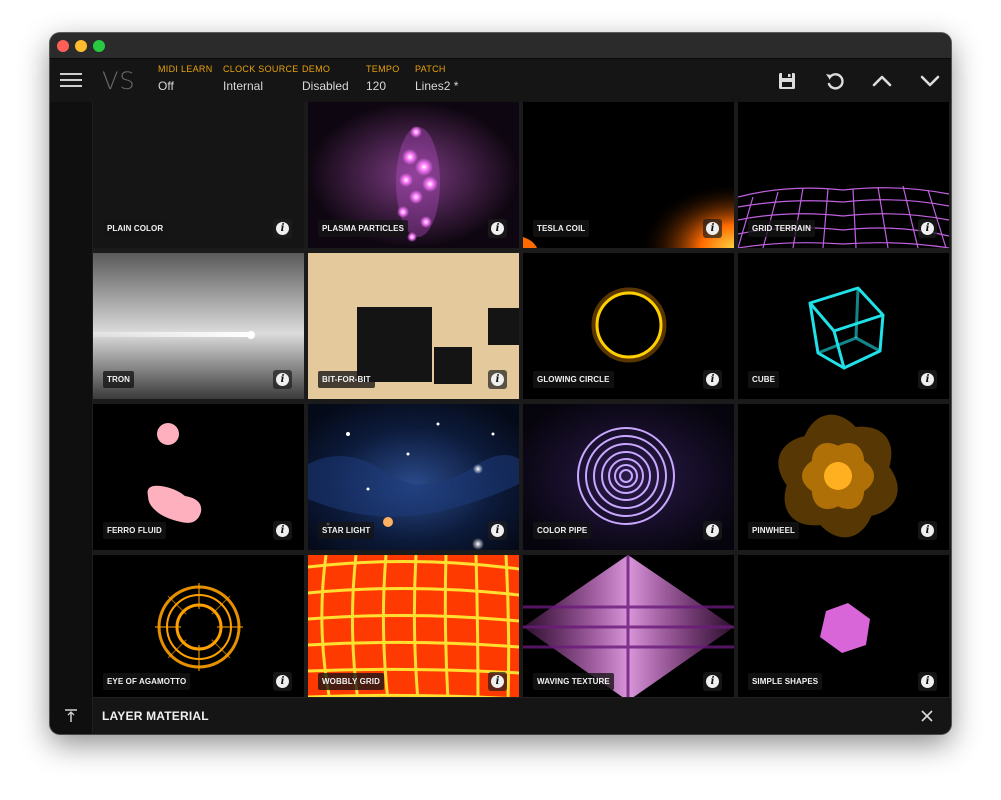 Image resolution: width=1001 pixels, height=800 pixels. I want to click on param-midi-learn: MIDI LEARN Off, so click(185, 78).